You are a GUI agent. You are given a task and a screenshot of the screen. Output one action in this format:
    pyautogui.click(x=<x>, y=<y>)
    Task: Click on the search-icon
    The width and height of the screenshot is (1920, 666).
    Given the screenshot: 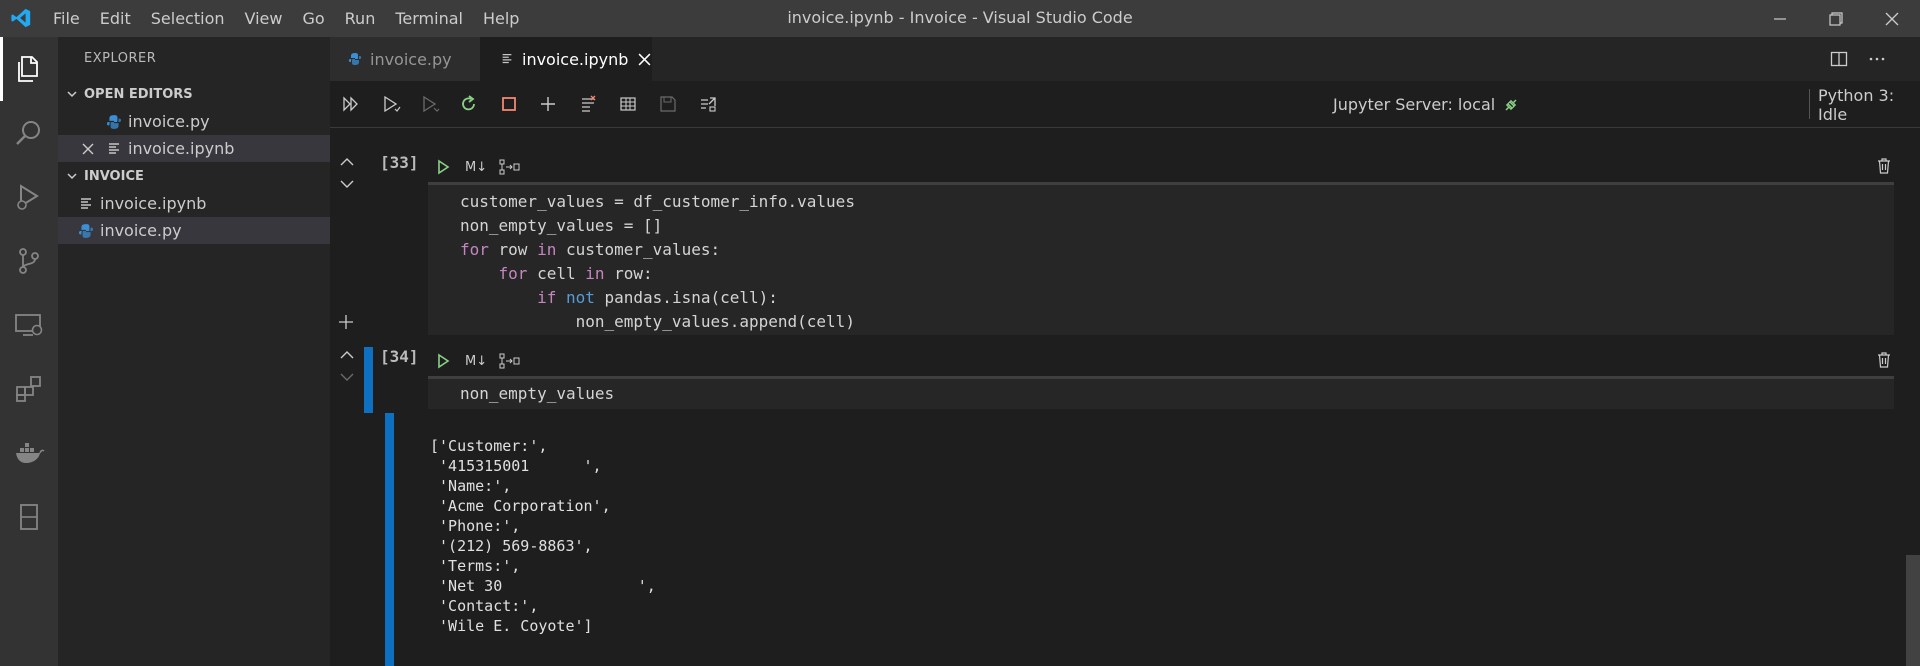 What is the action you would take?
    pyautogui.click(x=28, y=133)
    